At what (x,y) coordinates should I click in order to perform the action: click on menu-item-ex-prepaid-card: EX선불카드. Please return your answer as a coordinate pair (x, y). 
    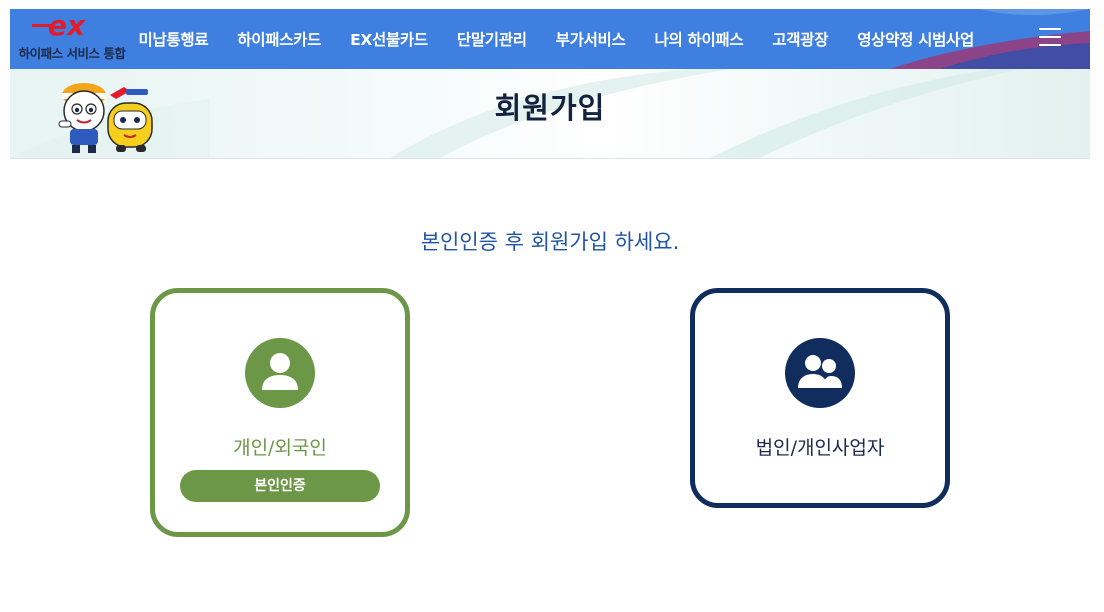
    Looking at the image, I should click on (389, 39).